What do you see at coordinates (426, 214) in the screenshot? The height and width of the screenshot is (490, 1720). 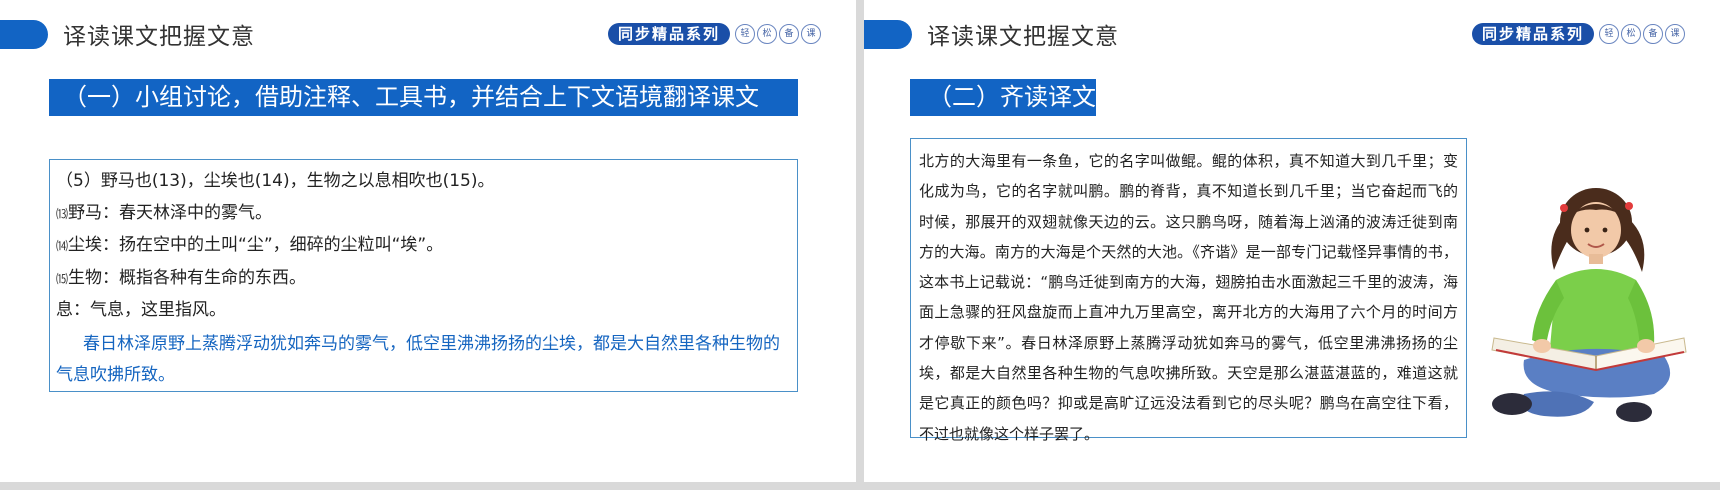 I see `note-line: ⒀野马：春天林泽中的雾气。` at bounding box center [426, 214].